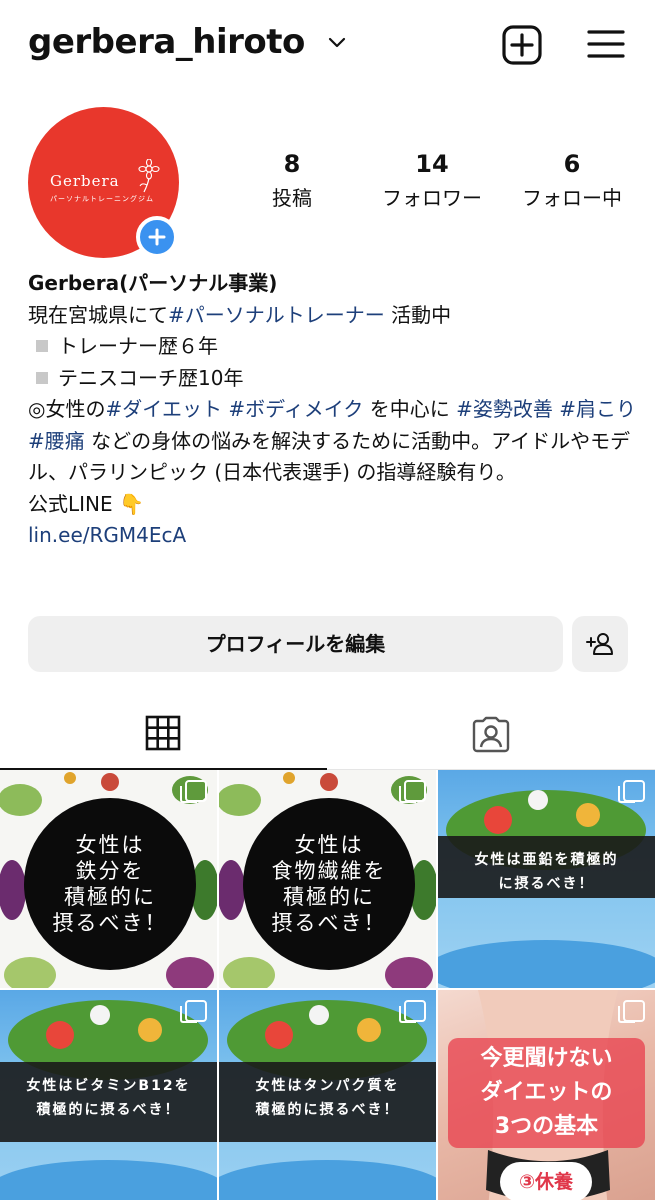  Describe the element at coordinates (292, 164) in the screenshot. I see `posts-count: 8` at that location.